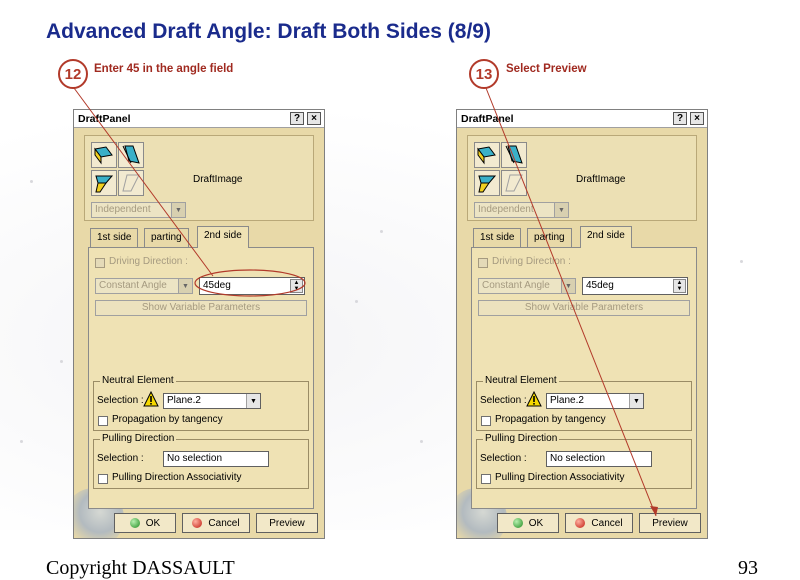  What do you see at coordinates (487, 119) in the screenshot?
I see `dialog-title: DraftPanel` at bounding box center [487, 119].